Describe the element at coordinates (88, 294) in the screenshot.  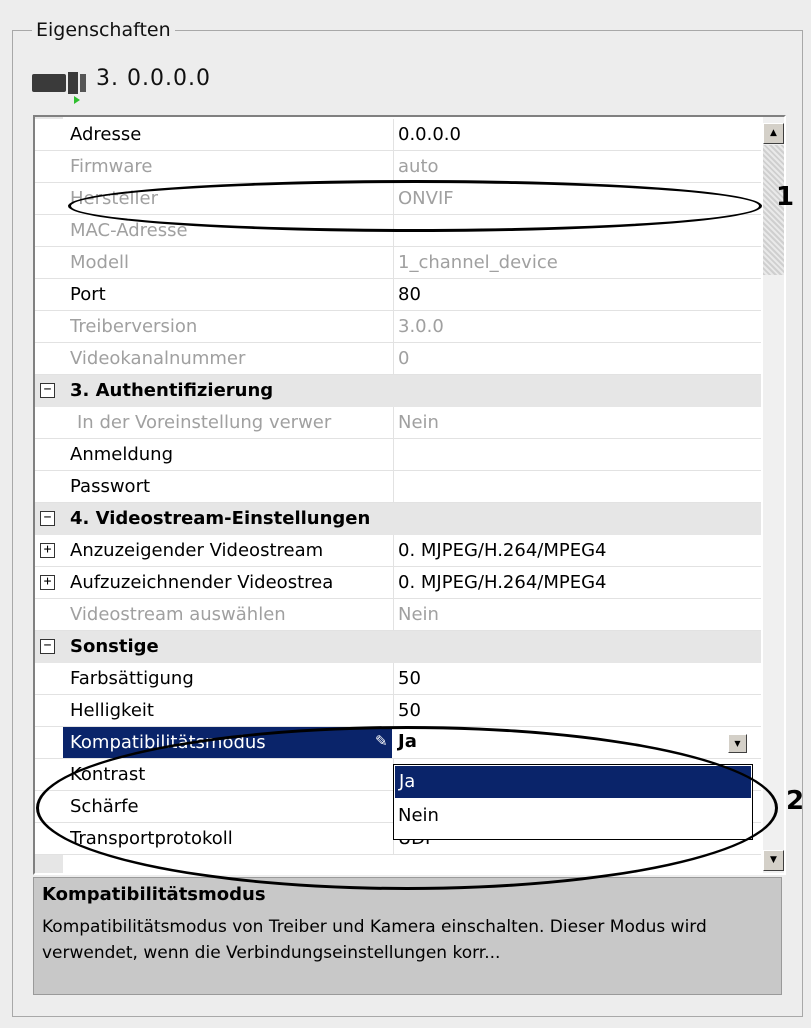
I see `prop-name: Port` at that location.